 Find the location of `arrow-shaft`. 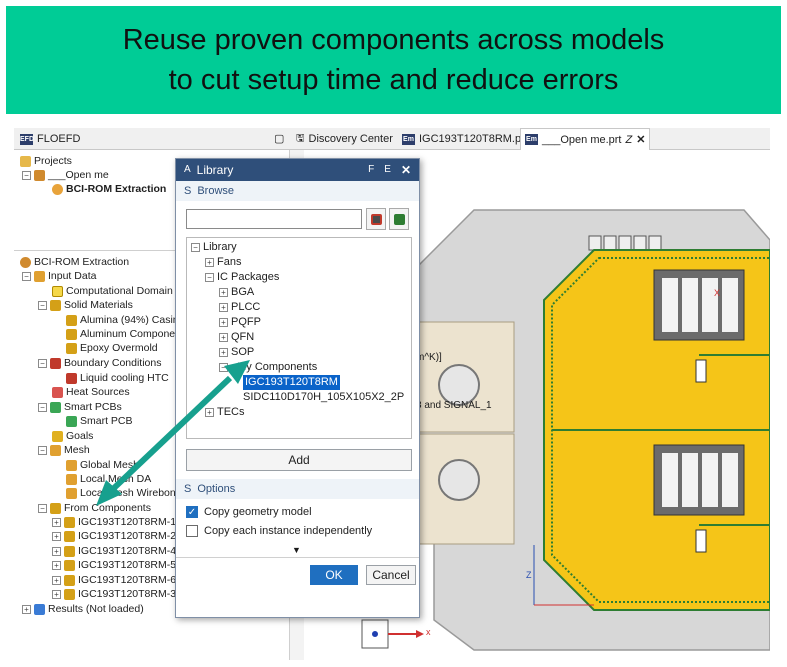

arrow-shaft is located at coordinates (172, 433).